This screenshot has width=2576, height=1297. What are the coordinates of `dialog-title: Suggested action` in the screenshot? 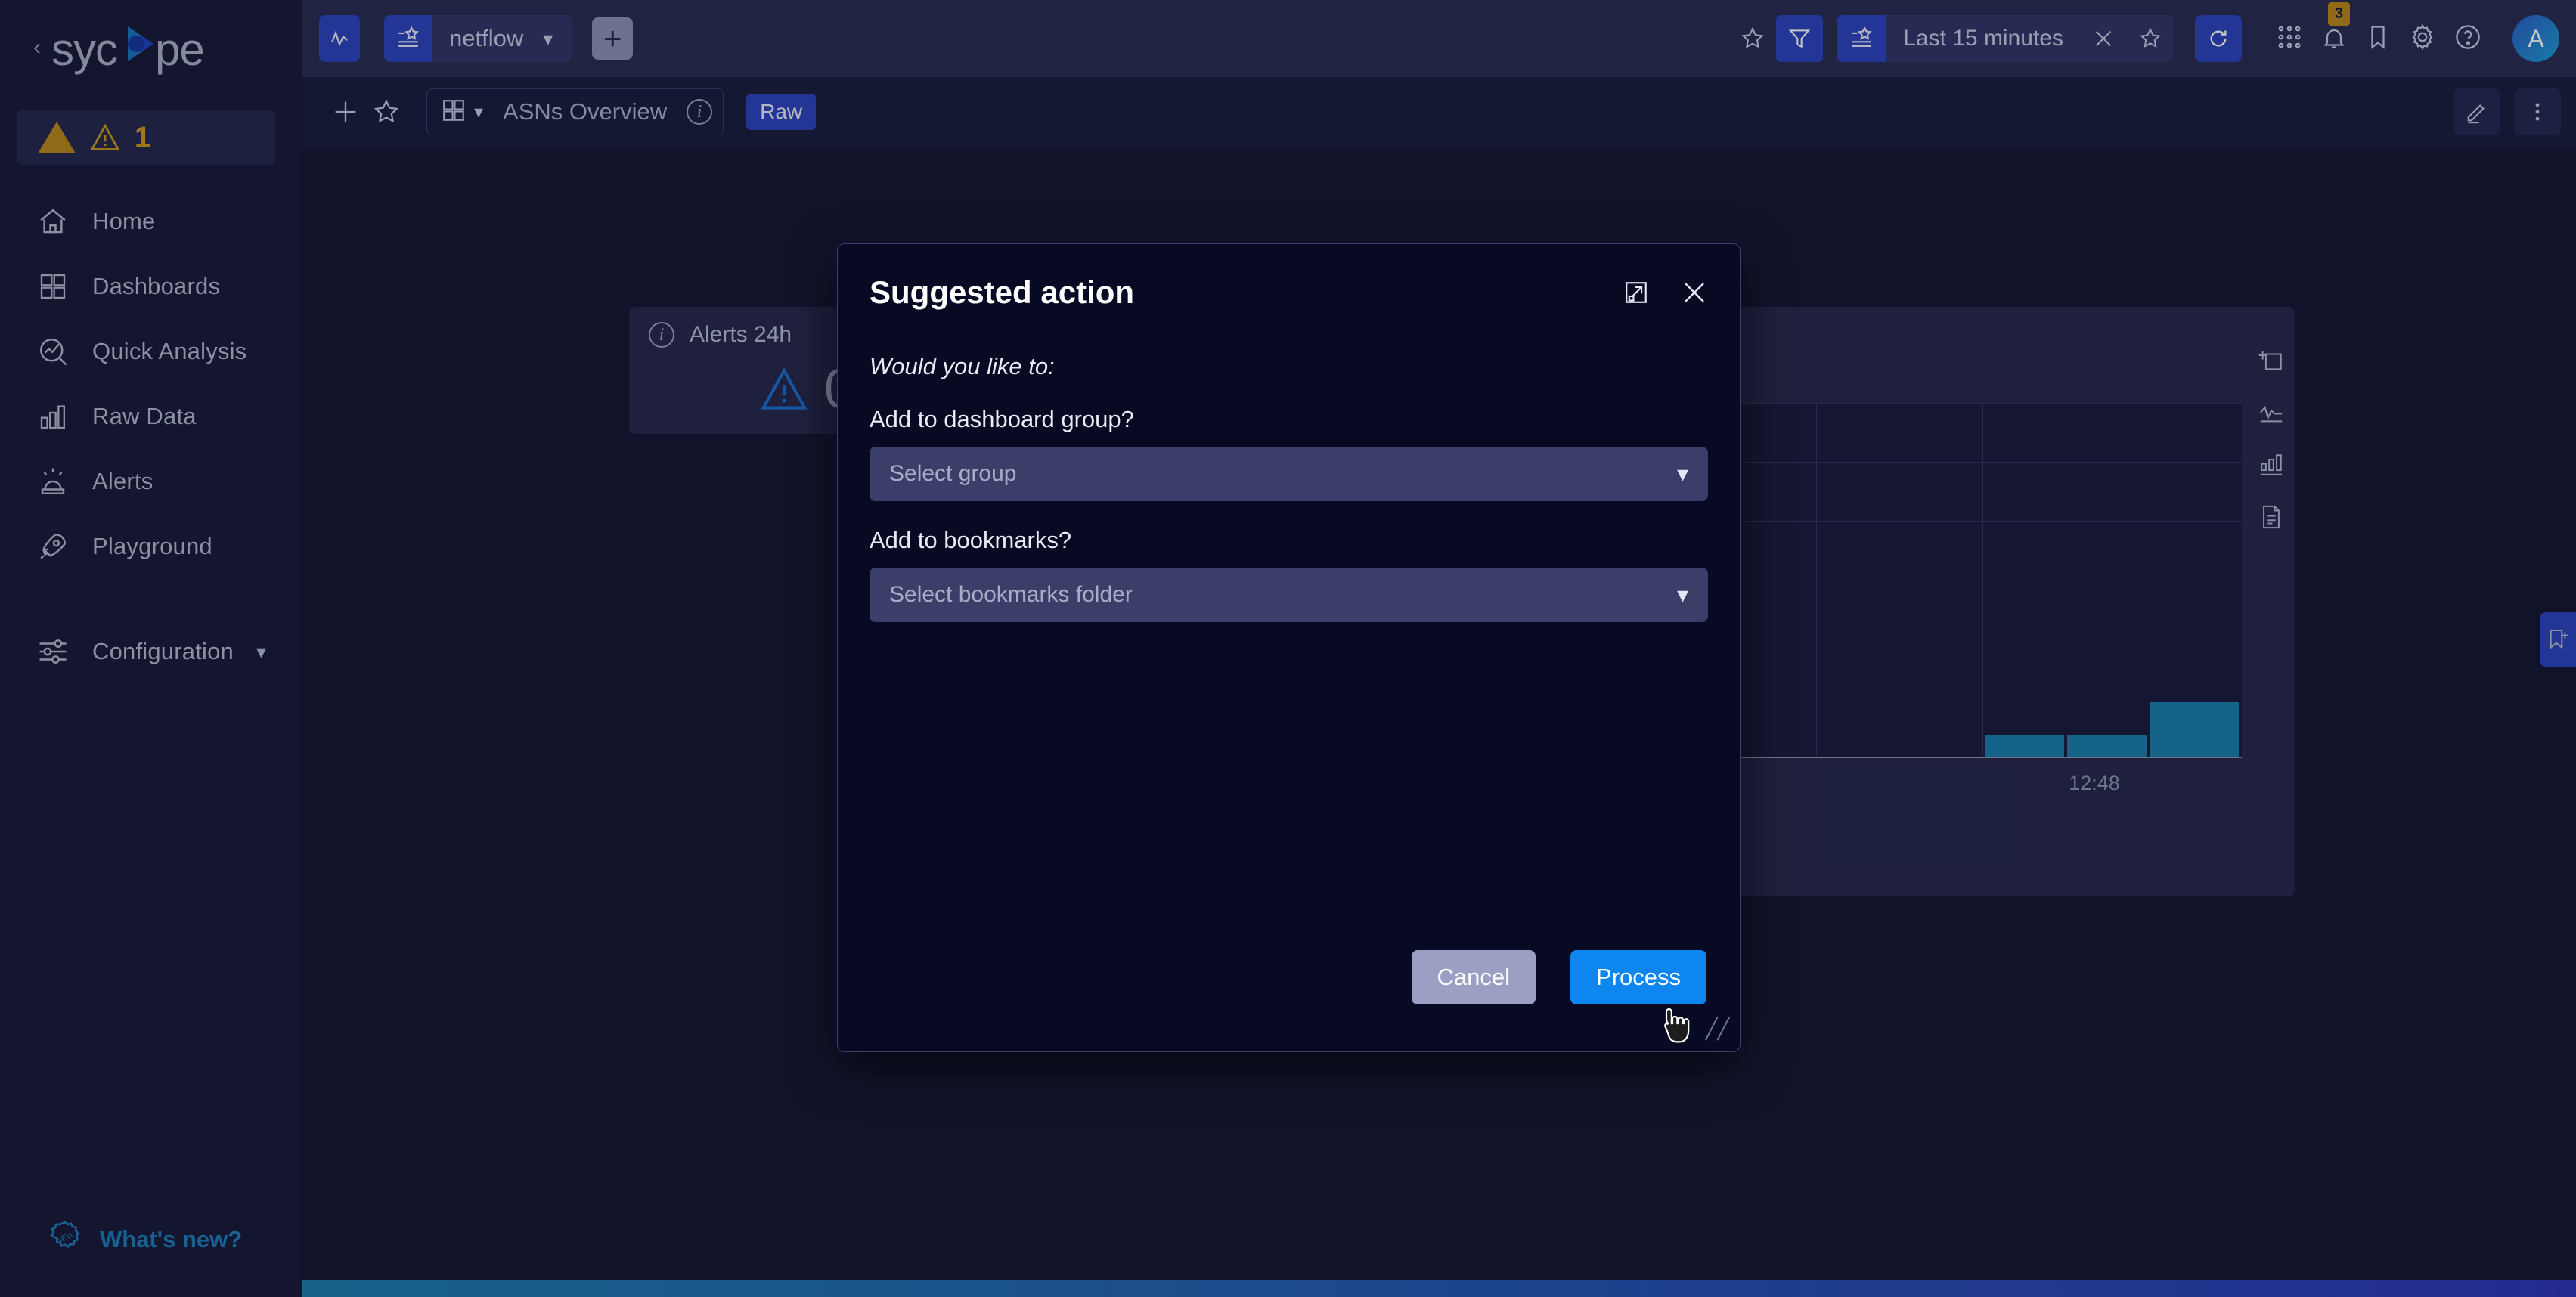 It's located at (1002, 292).